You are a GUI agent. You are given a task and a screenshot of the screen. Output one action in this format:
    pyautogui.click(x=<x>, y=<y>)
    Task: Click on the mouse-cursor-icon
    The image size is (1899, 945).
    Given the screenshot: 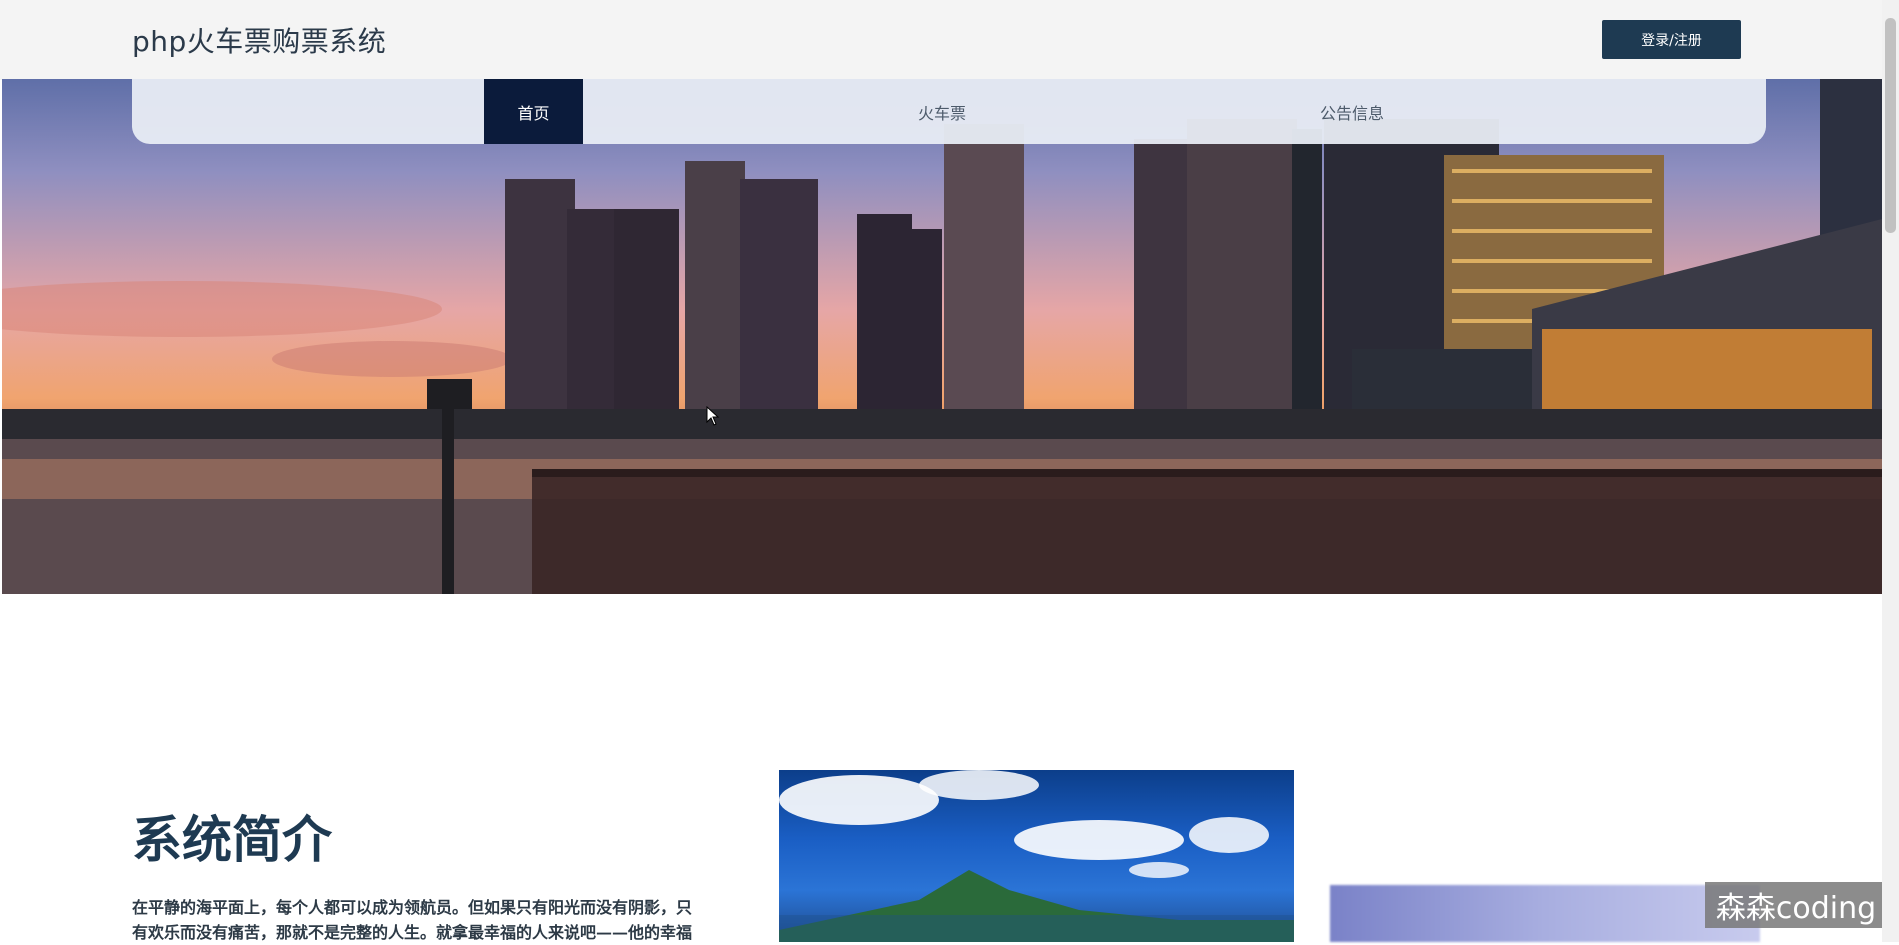 What is the action you would take?
    pyautogui.click(x=713, y=416)
    